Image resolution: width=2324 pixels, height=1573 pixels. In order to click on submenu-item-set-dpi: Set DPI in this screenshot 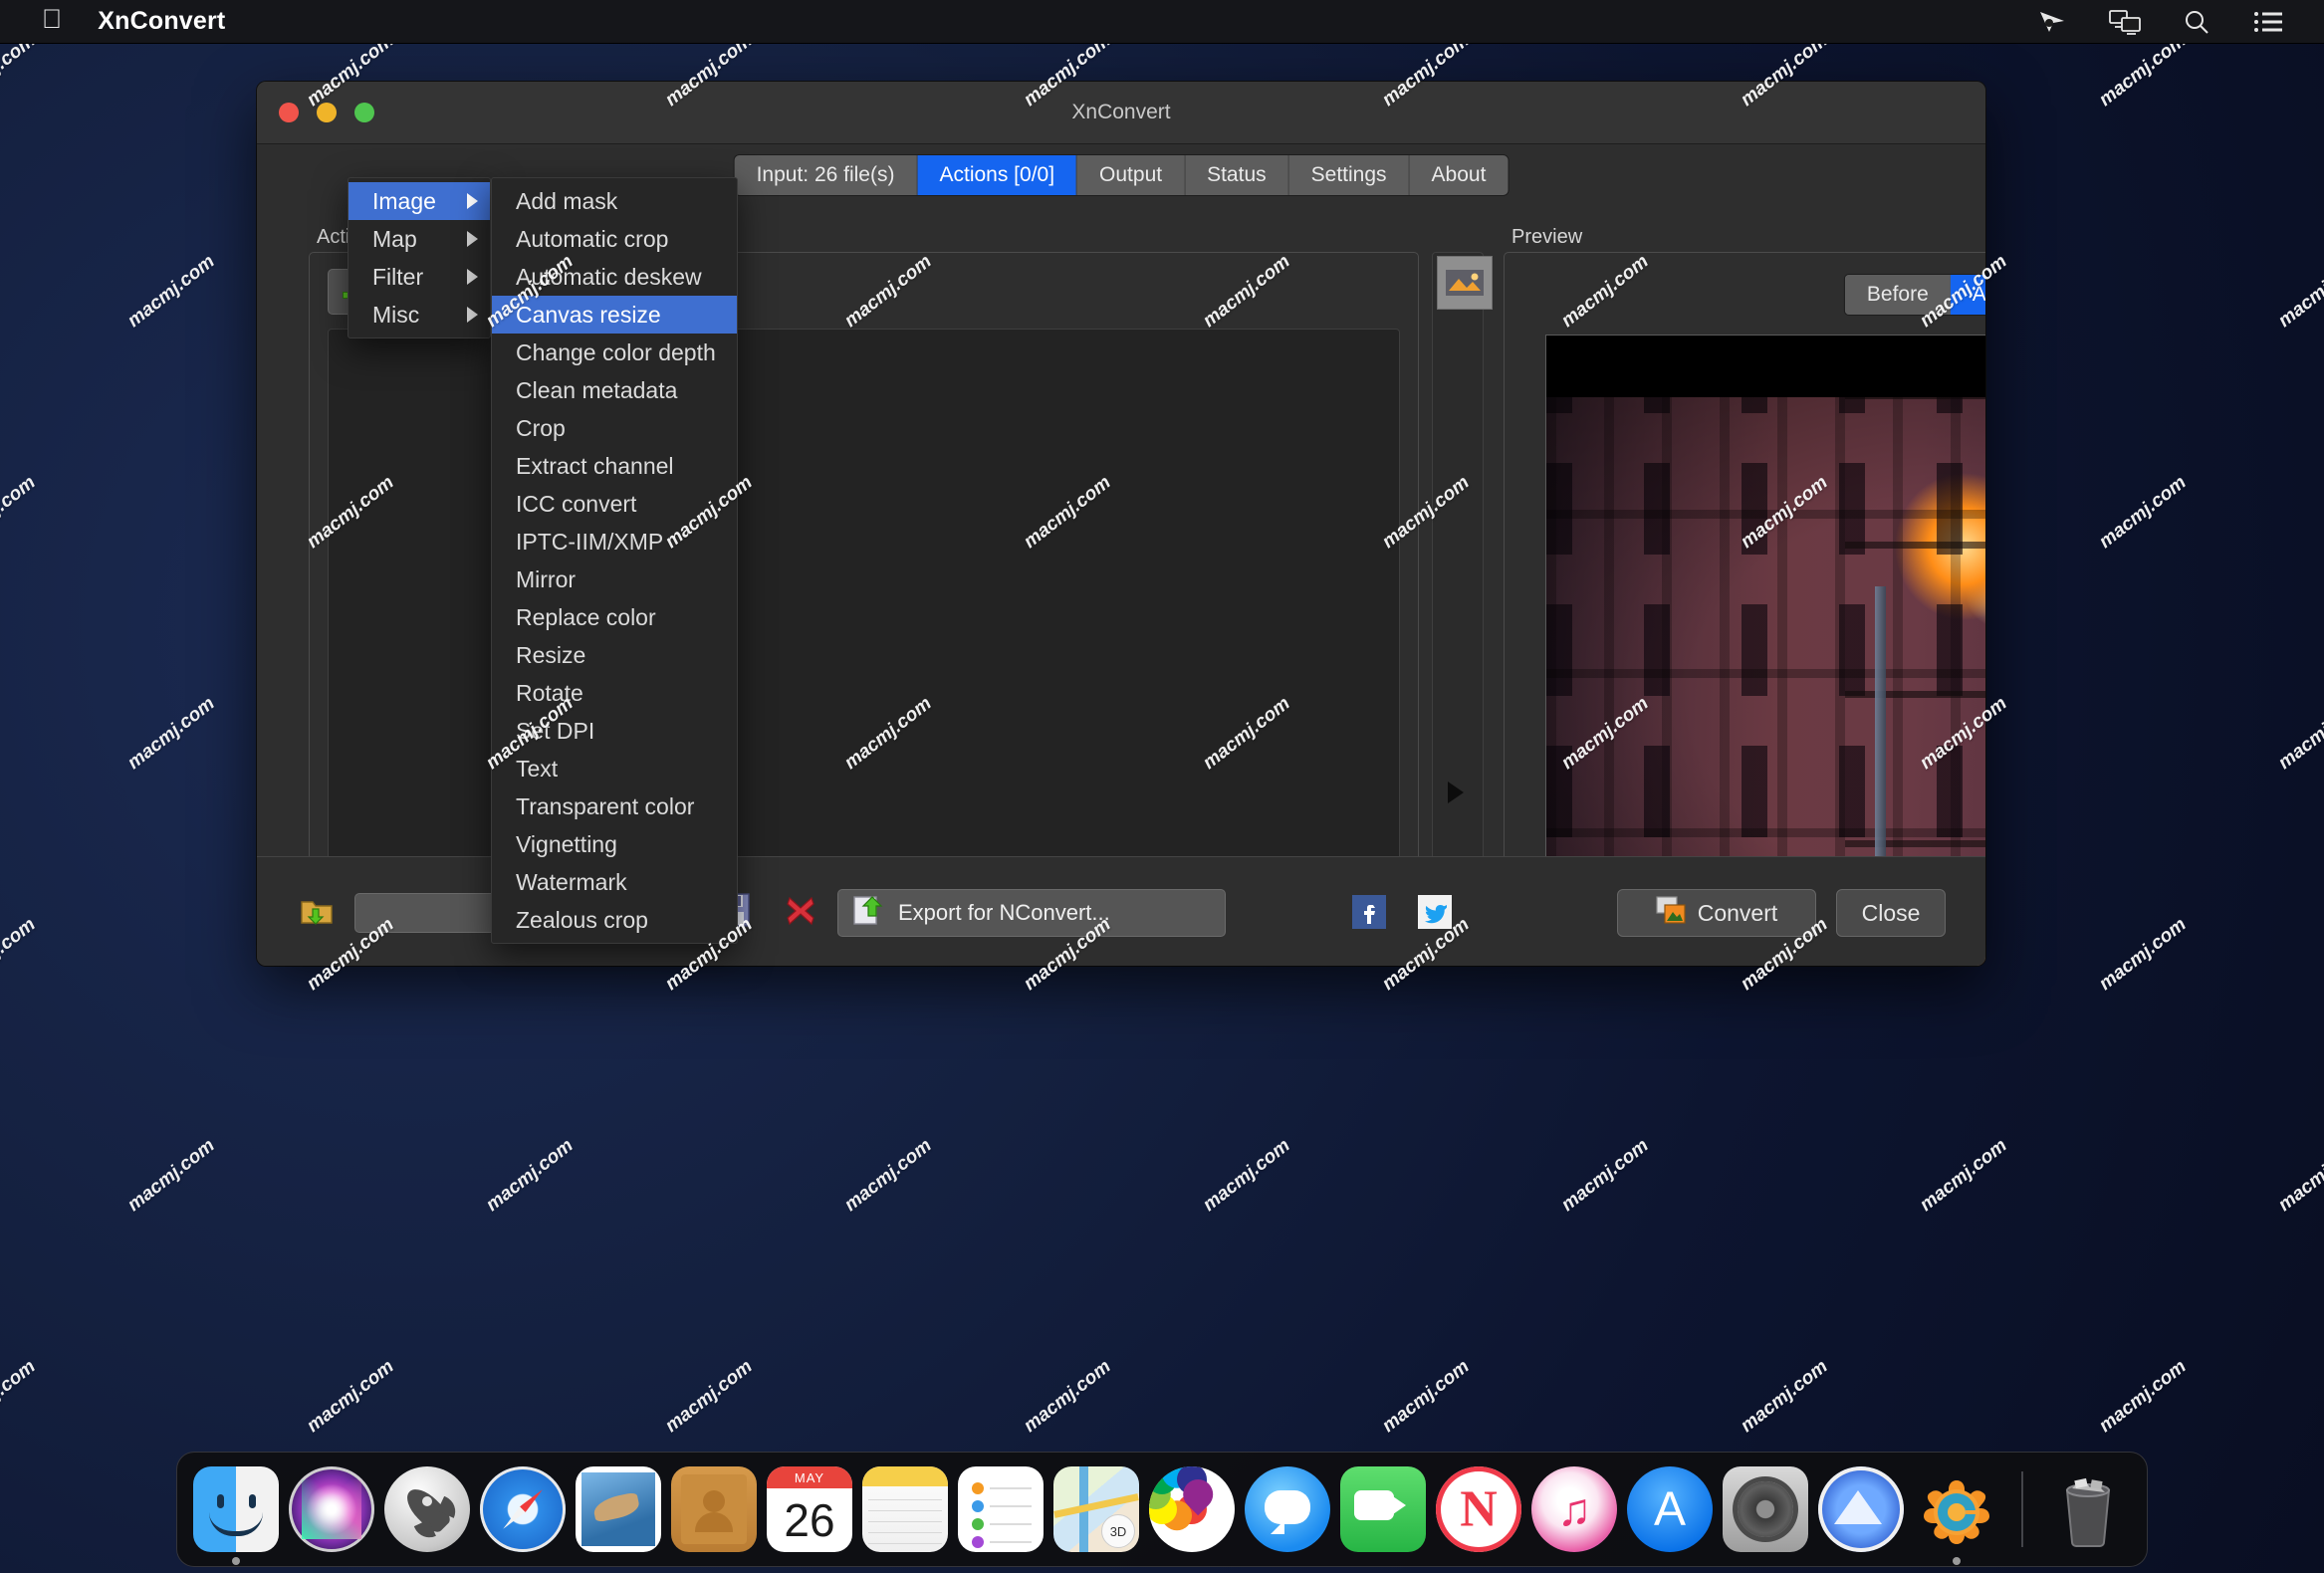, I will do `click(614, 731)`.